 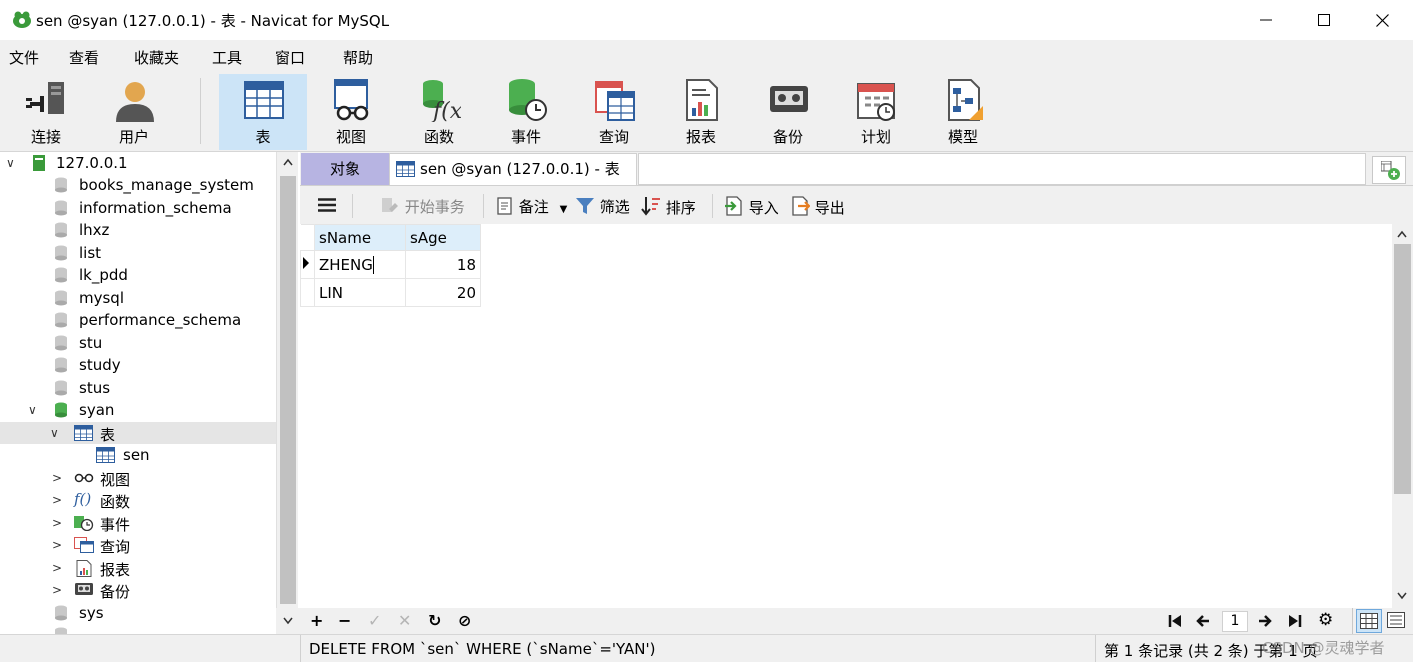 What do you see at coordinates (876, 102) in the screenshot?
I see `schedule-icon` at bounding box center [876, 102].